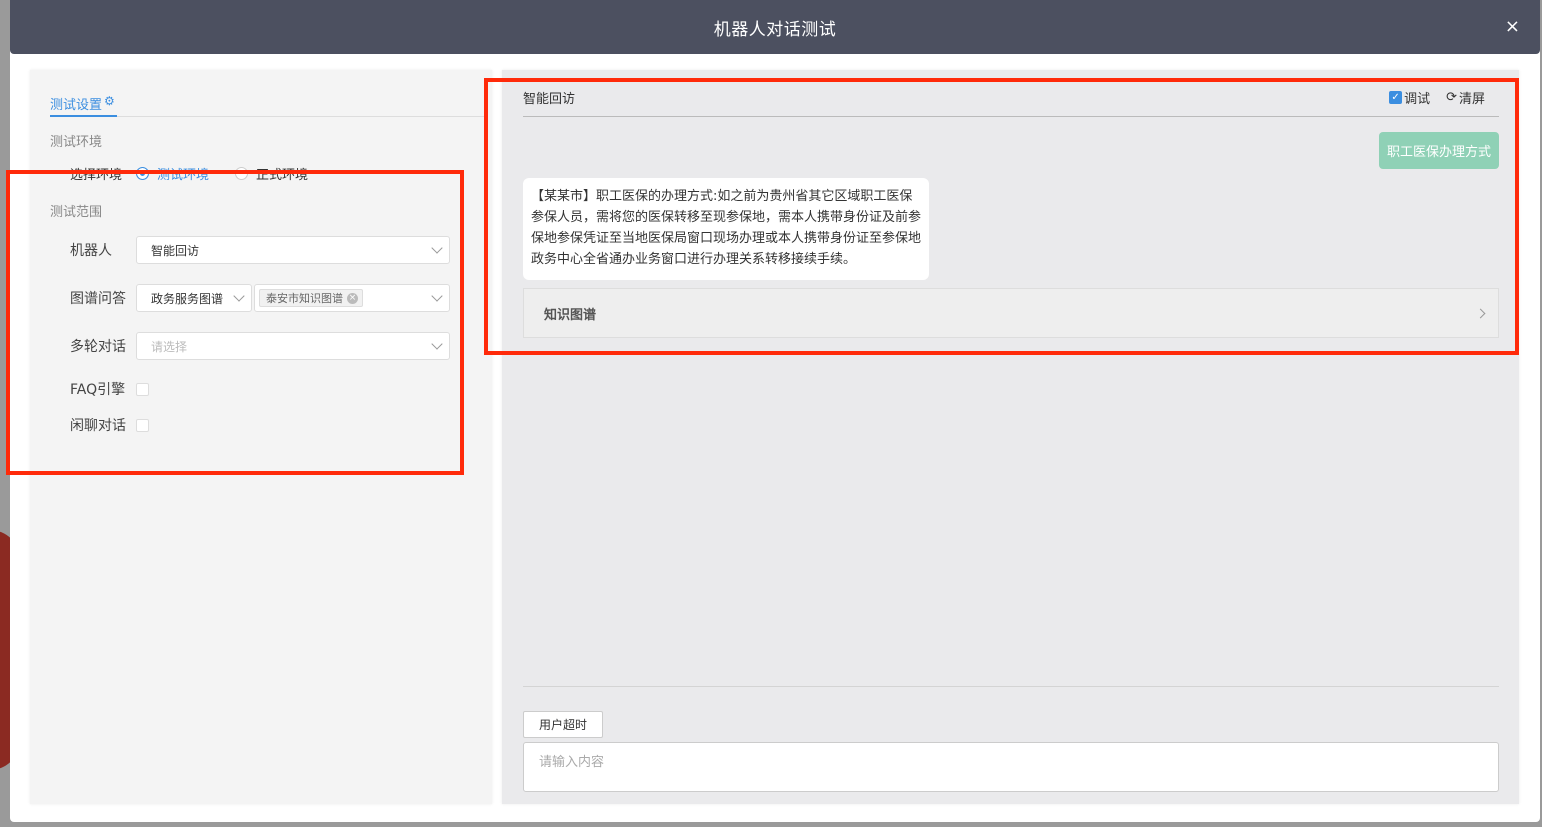  I want to click on environment-row: 选择环境 测试环境 正式环境, so click(202, 173).